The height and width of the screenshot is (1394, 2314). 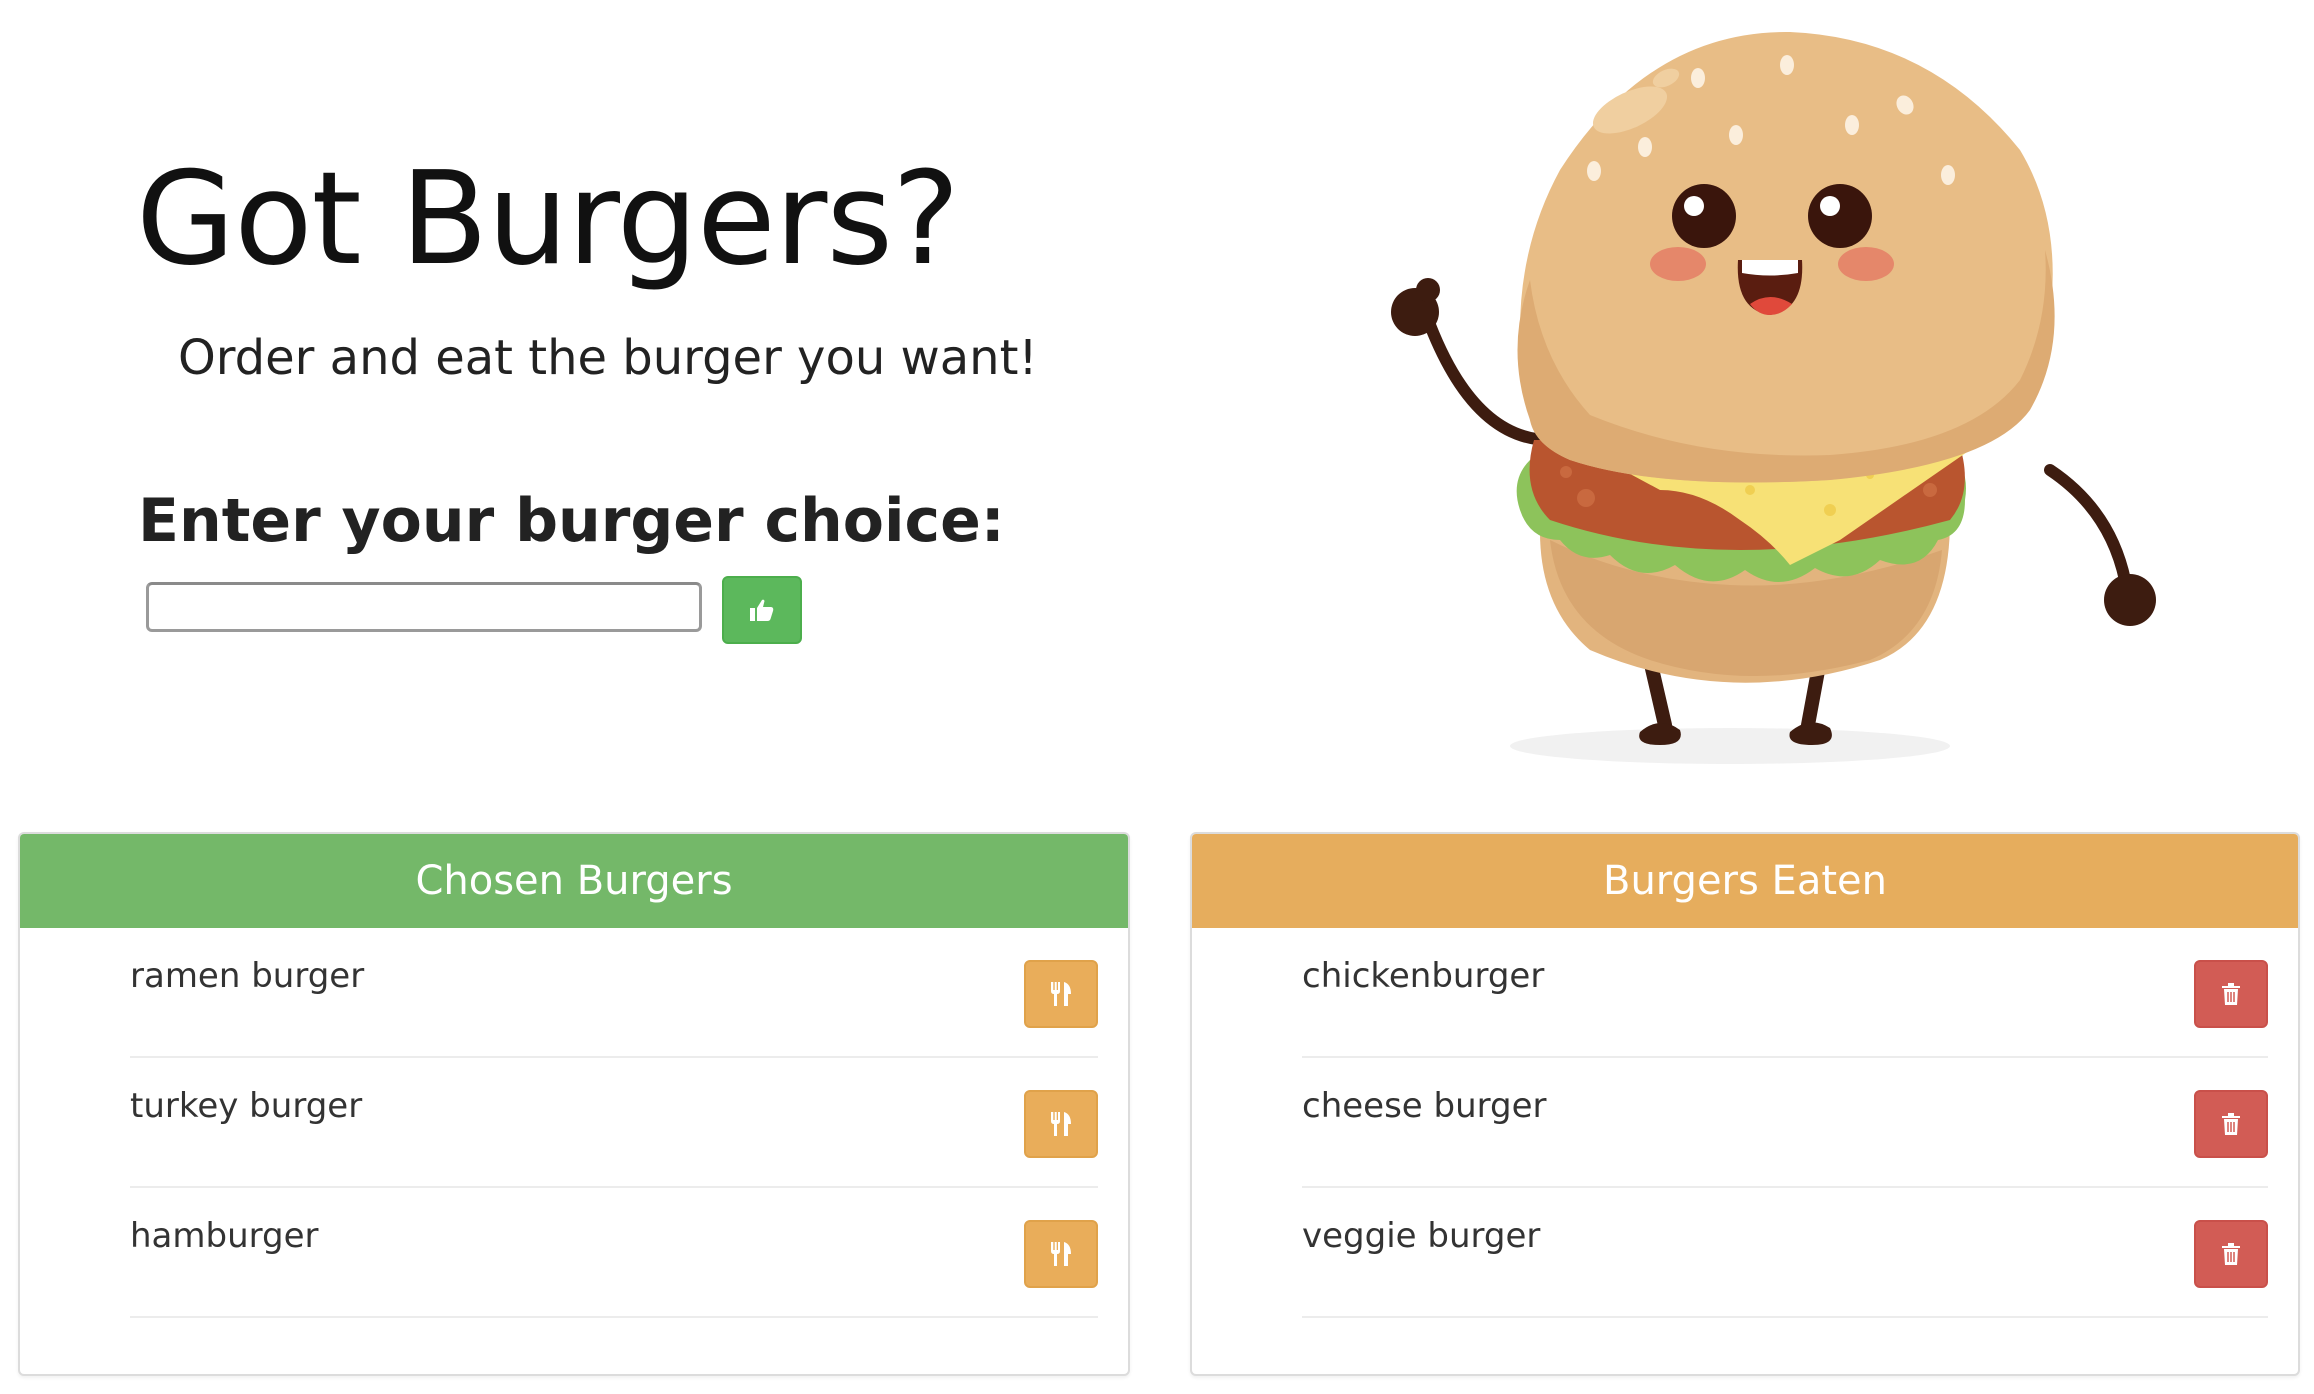 I want to click on page-title: Got Burgers?, so click(x=548, y=219).